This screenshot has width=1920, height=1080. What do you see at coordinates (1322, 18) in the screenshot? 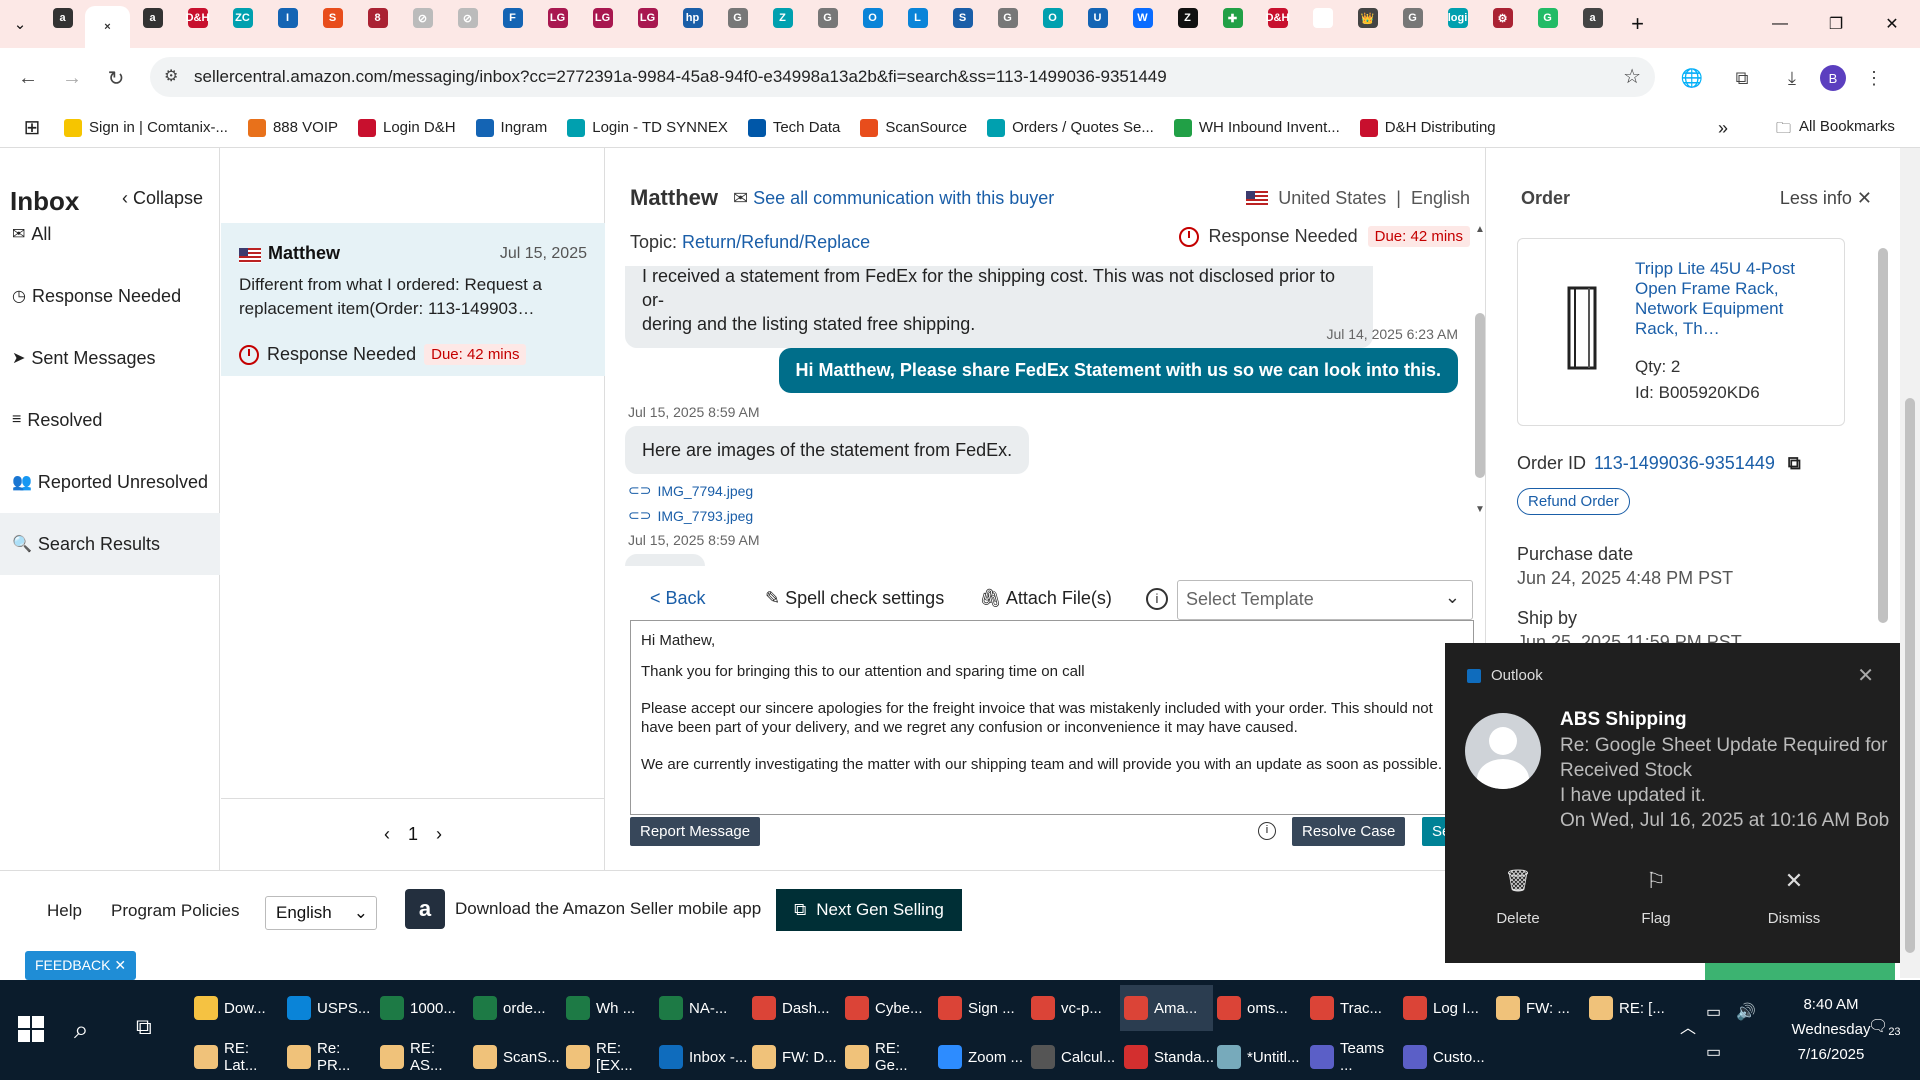
I see `browser-tab: ✉` at bounding box center [1322, 18].